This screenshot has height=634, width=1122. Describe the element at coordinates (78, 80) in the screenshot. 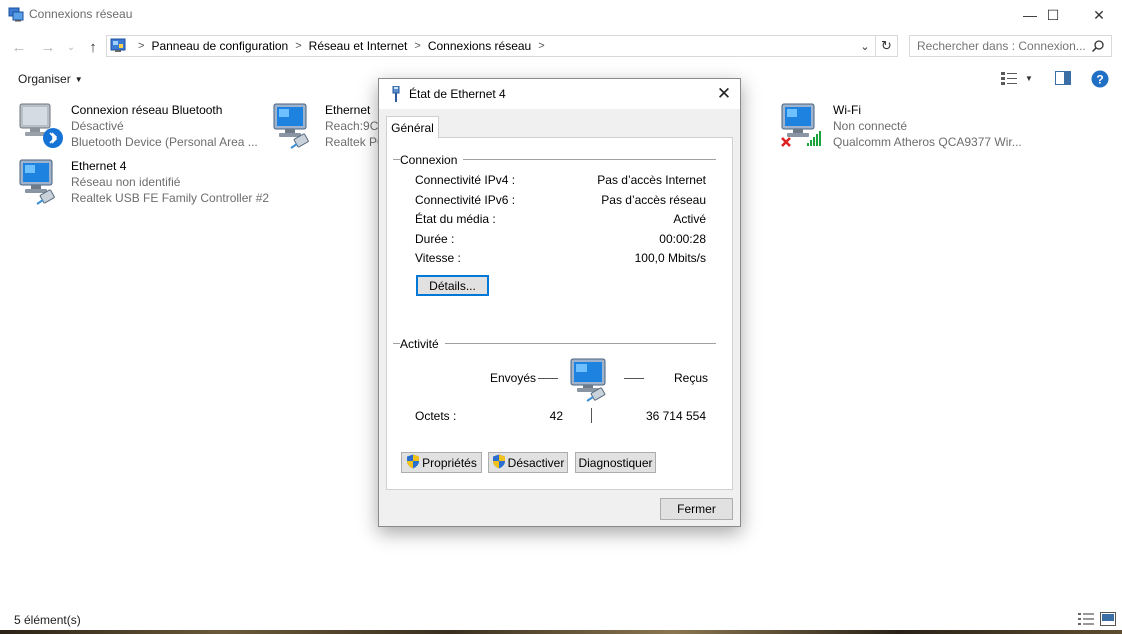

I see `caret-down-icon: ▼` at that location.